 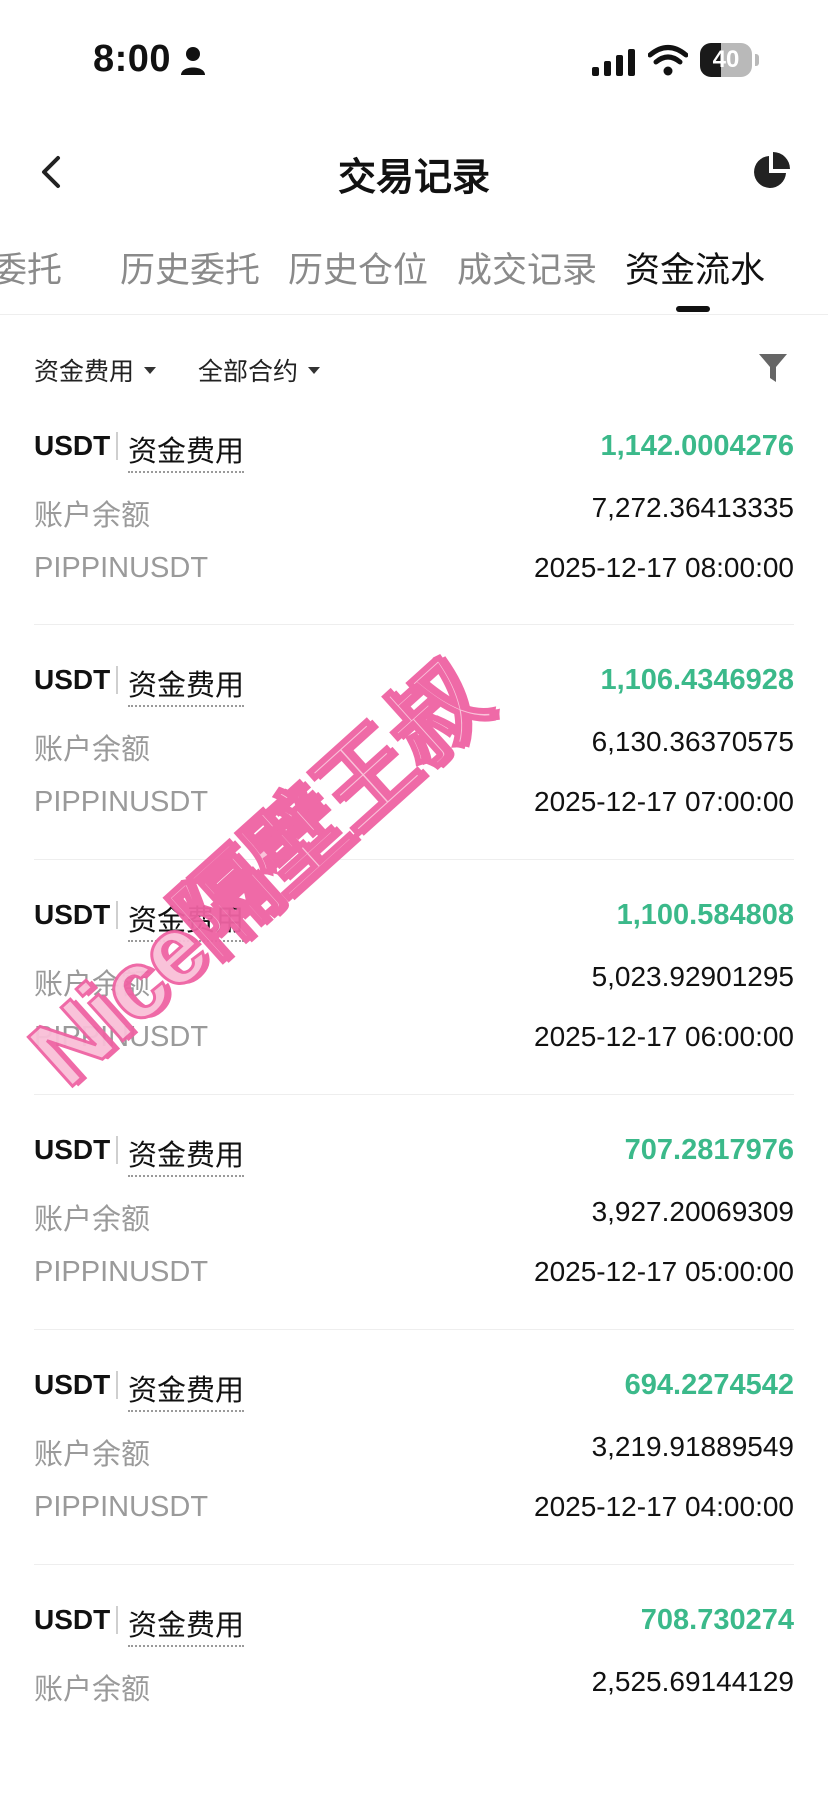 What do you see at coordinates (414, 1509) in the screenshot?
I see `record-symbol-line: PIPPINUSDT 2025-12-17 04:00:00` at bounding box center [414, 1509].